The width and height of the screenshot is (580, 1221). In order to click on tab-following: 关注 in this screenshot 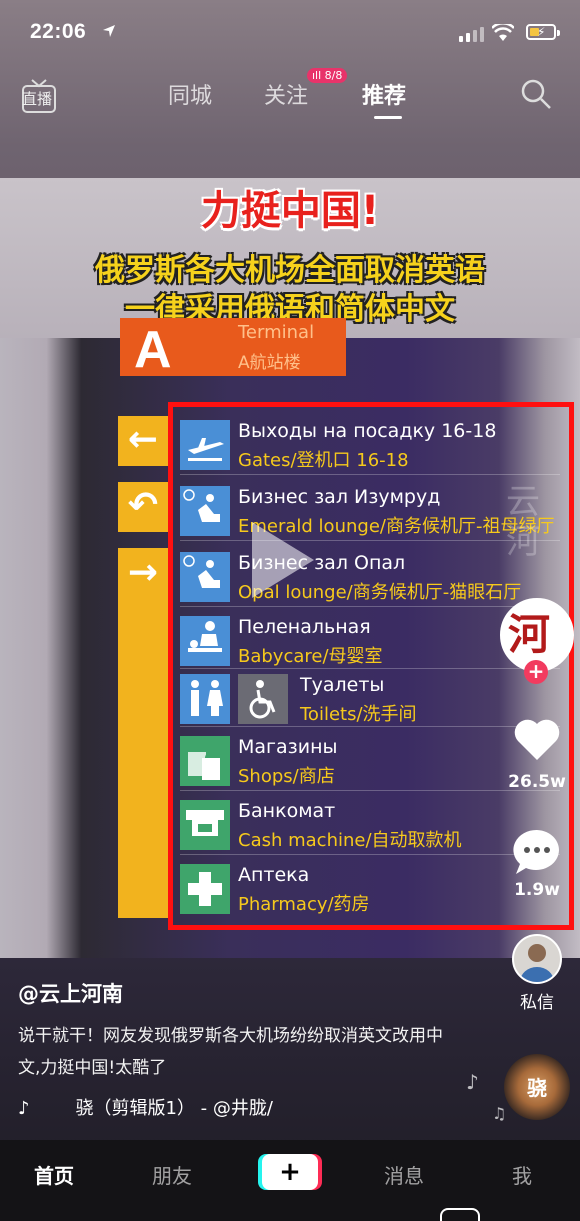, I will do `click(286, 94)`.